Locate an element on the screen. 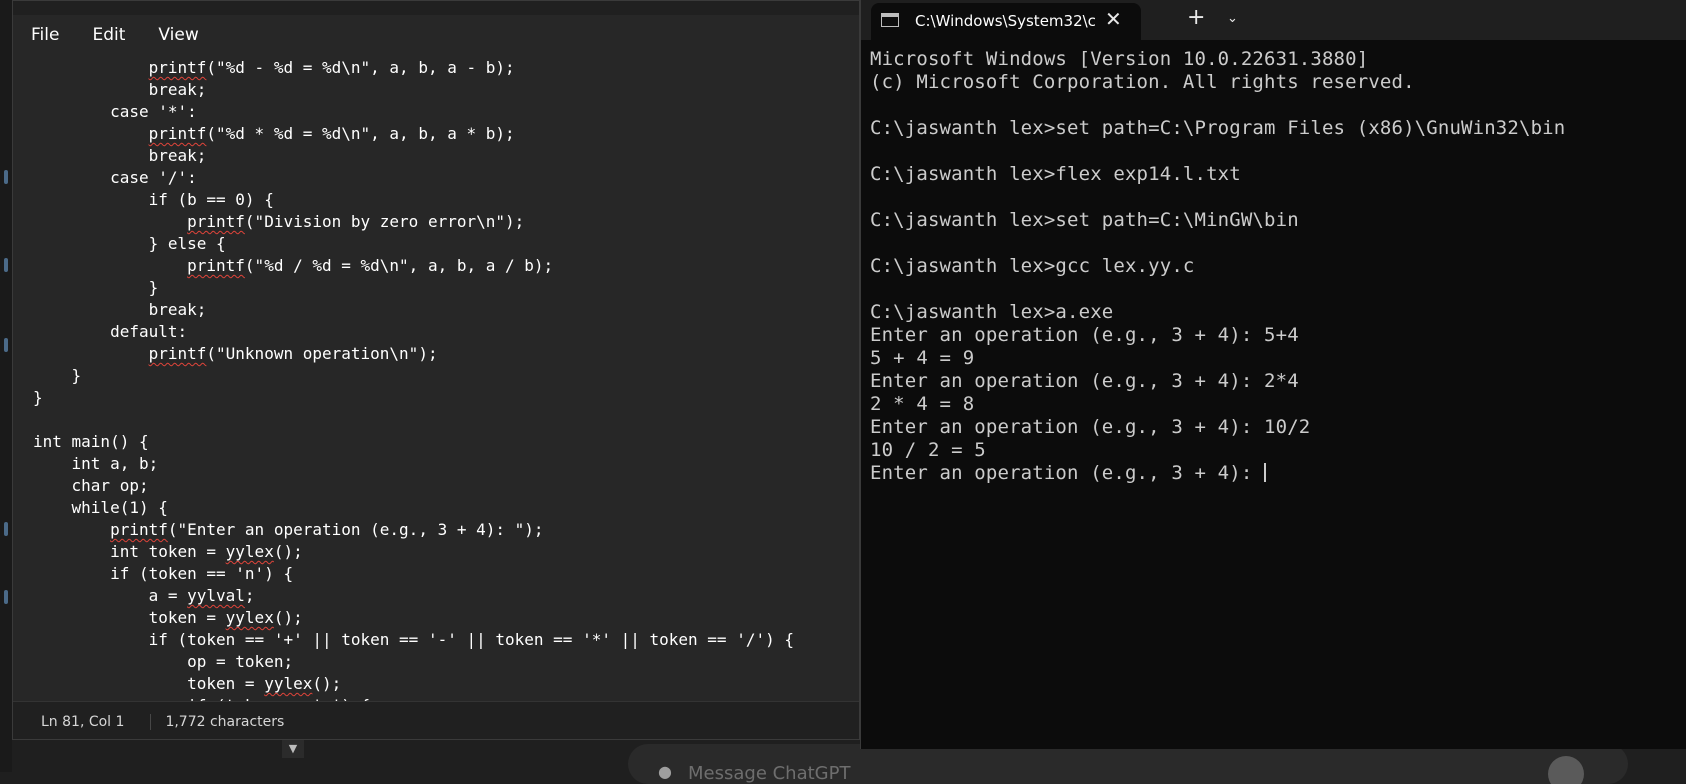 This screenshot has width=1686, height=784. code-text: while(1) { is located at coordinates (100, 507).